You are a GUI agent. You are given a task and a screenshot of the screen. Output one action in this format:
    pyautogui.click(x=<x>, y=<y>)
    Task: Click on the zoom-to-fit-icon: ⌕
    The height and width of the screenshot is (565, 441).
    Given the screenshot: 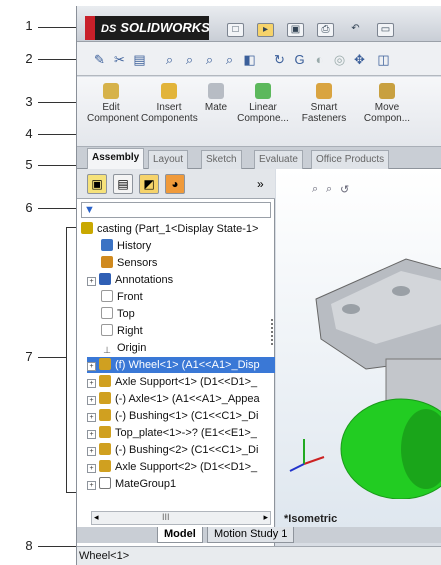 What is the action you would take?
    pyautogui.click(x=169, y=59)
    